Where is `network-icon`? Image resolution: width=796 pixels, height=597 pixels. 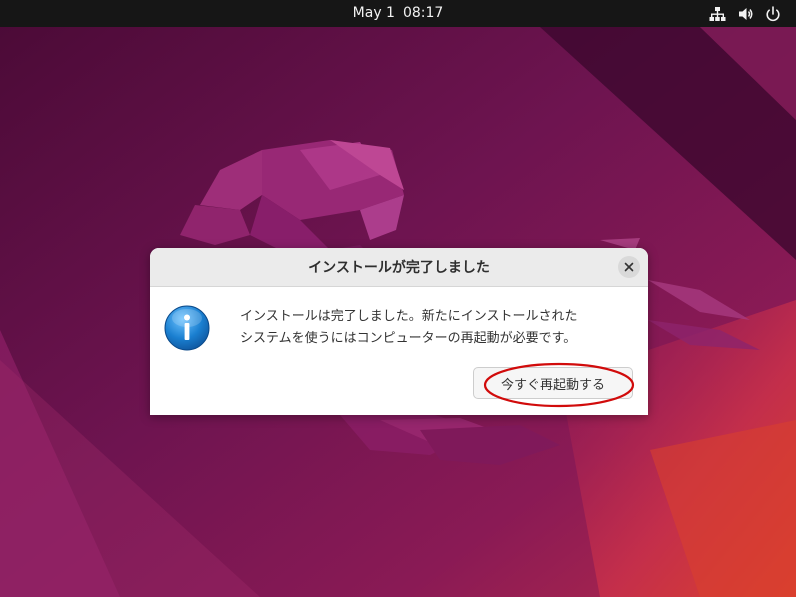 network-icon is located at coordinates (717, 14).